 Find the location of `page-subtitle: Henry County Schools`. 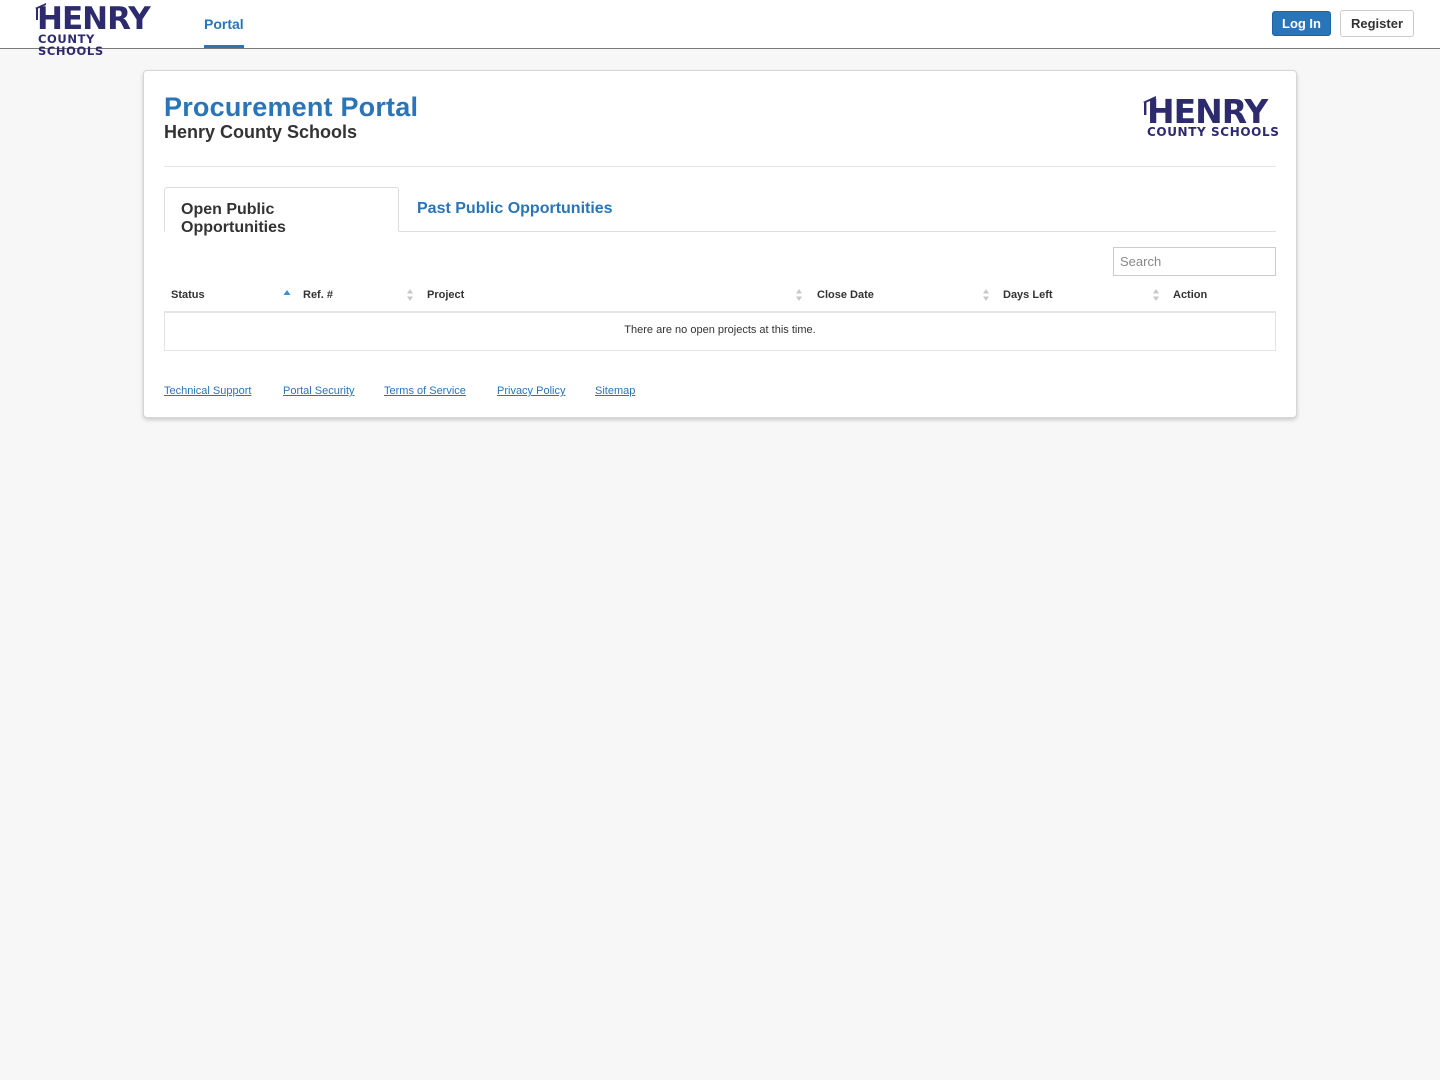

page-subtitle: Henry County Schools is located at coordinates (261, 132).